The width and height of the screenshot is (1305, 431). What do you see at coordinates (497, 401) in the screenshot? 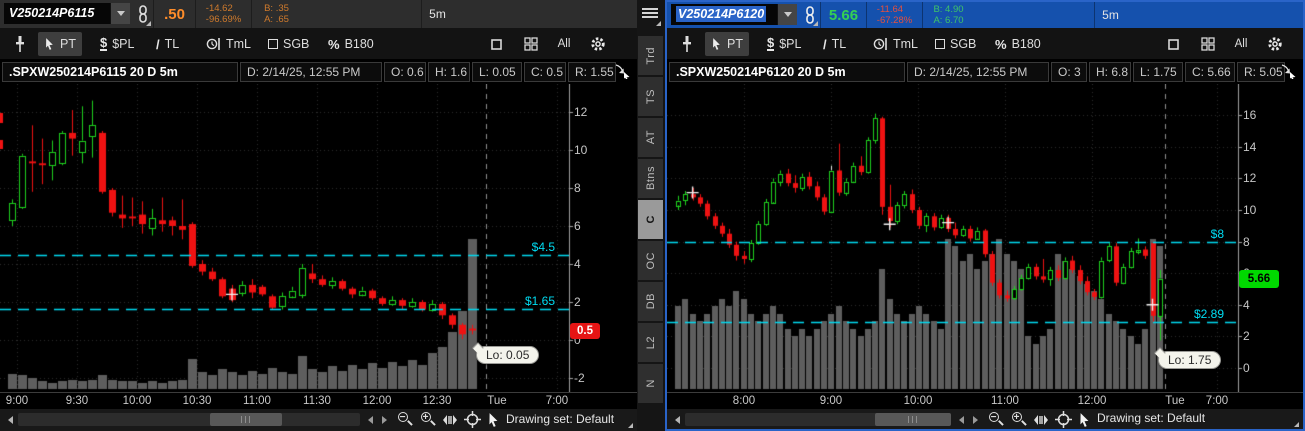
I see `time-axis-label: Tue` at bounding box center [497, 401].